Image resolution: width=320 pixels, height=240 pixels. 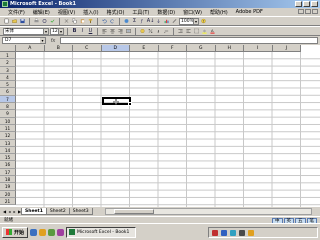 What do you see at coordinates (53, 41) in the screenshot?
I see `insert-function-button: fx` at bounding box center [53, 41].